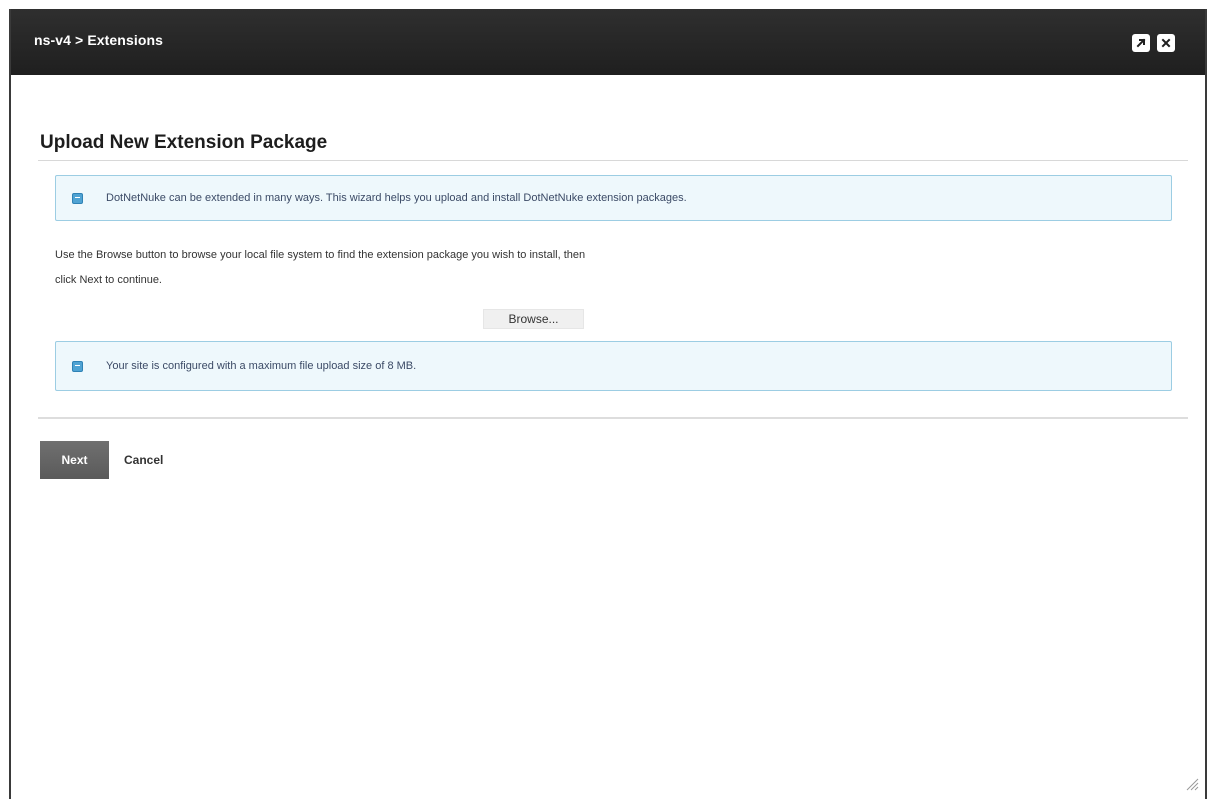 This screenshot has width=1212, height=799. I want to click on heading-divider, so click(613, 160).